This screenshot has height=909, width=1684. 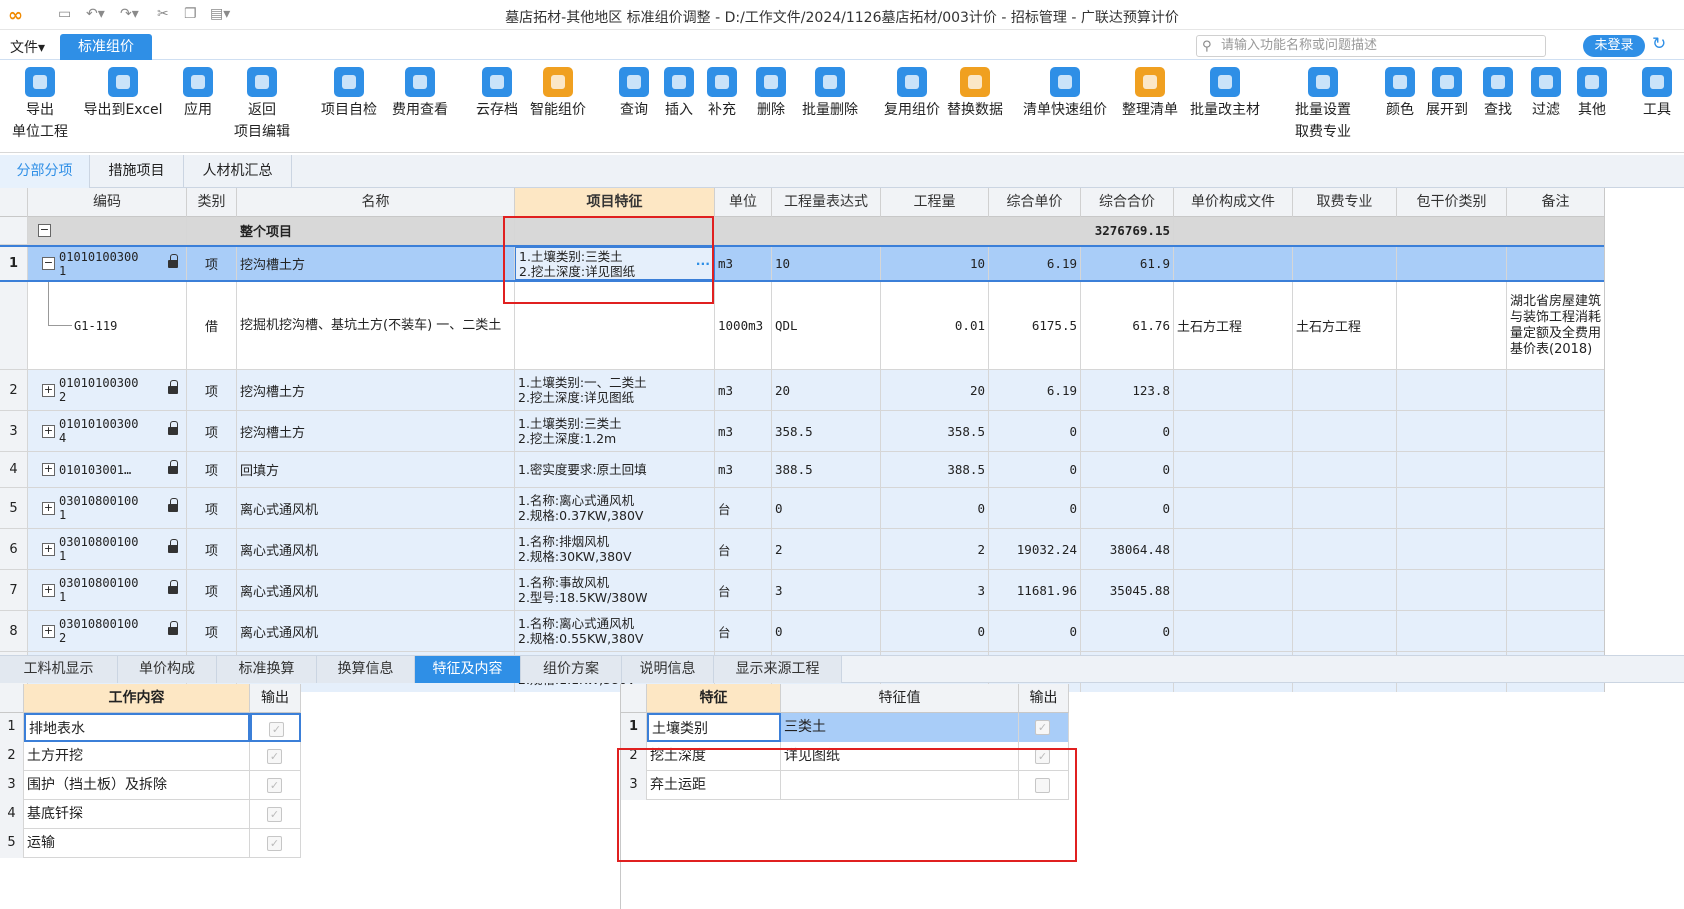 I want to click on login-button: 未登录, so click(x=1614, y=46).